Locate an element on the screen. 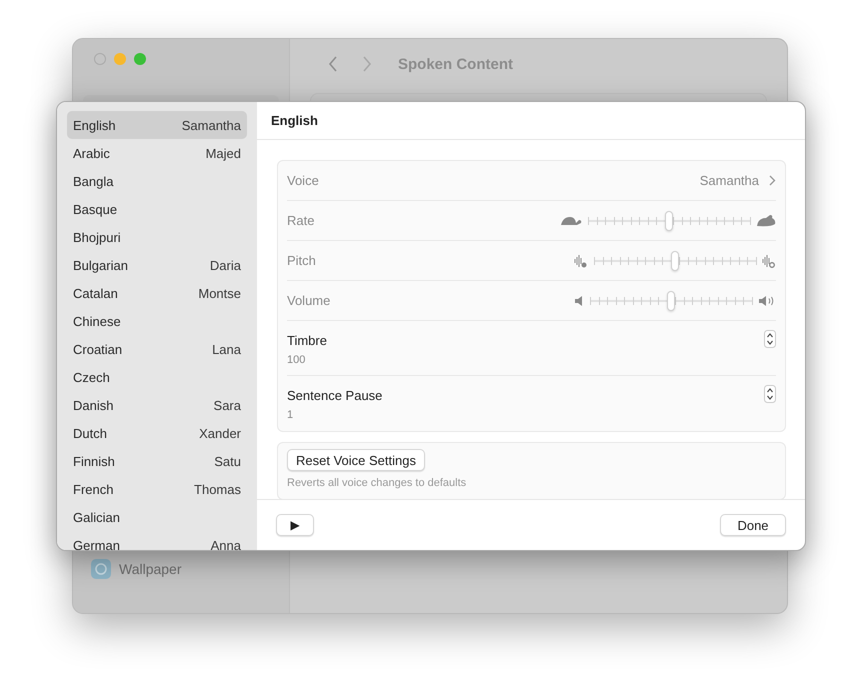  language-item: Galician is located at coordinates (157, 517).